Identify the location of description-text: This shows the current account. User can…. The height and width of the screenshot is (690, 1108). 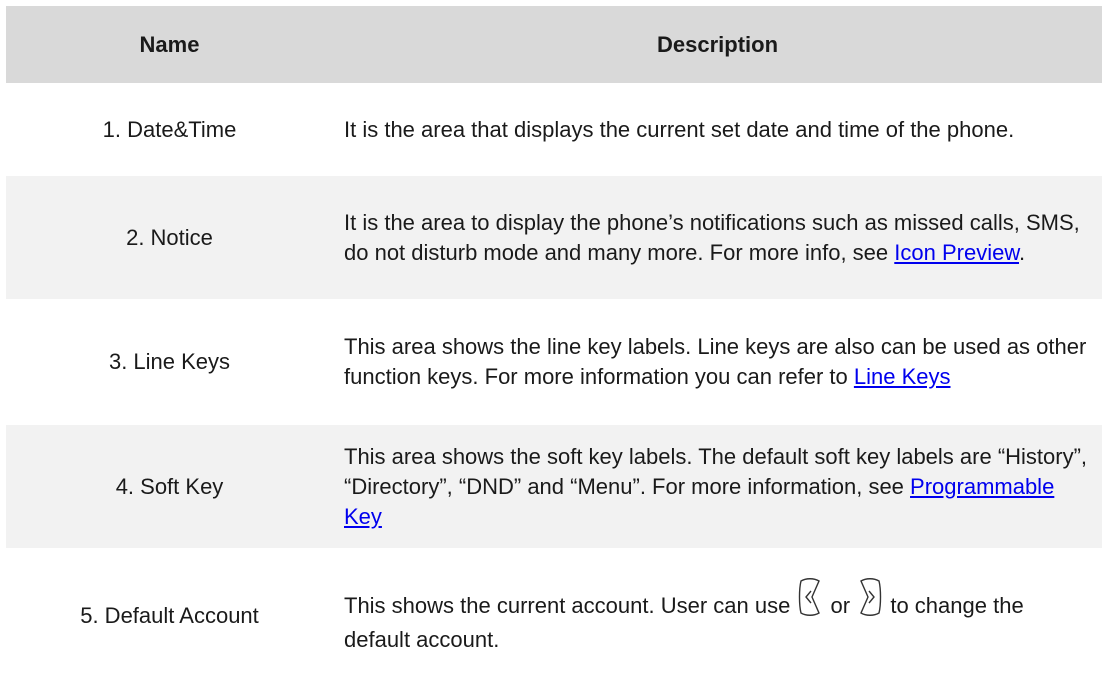
(570, 605).